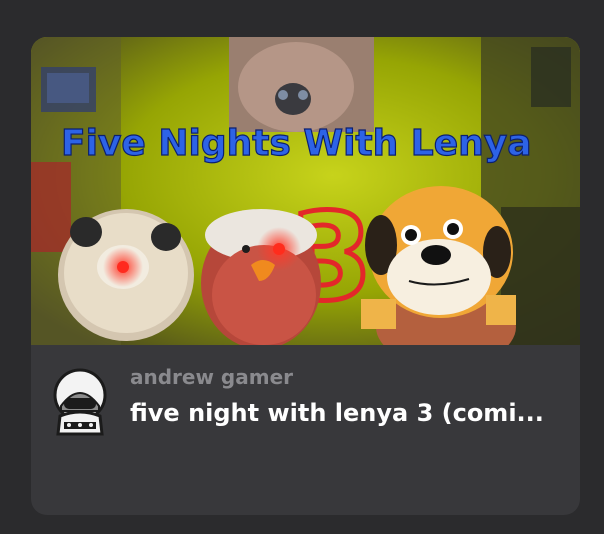 This screenshot has width=604, height=534. What do you see at coordinates (261, 277) in the screenshot?
I see `thumbnail-bird-character` at bounding box center [261, 277].